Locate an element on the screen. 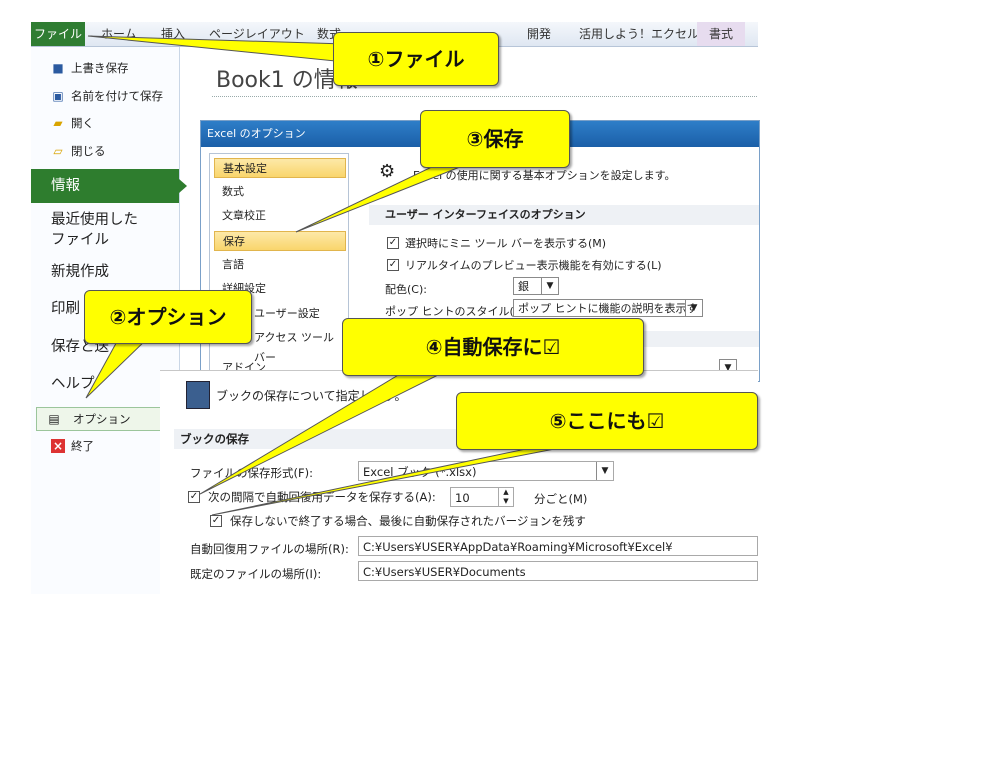 This screenshot has width=981, height=762. callout-3-save: ③保存 is located at coordinates (495, 139).